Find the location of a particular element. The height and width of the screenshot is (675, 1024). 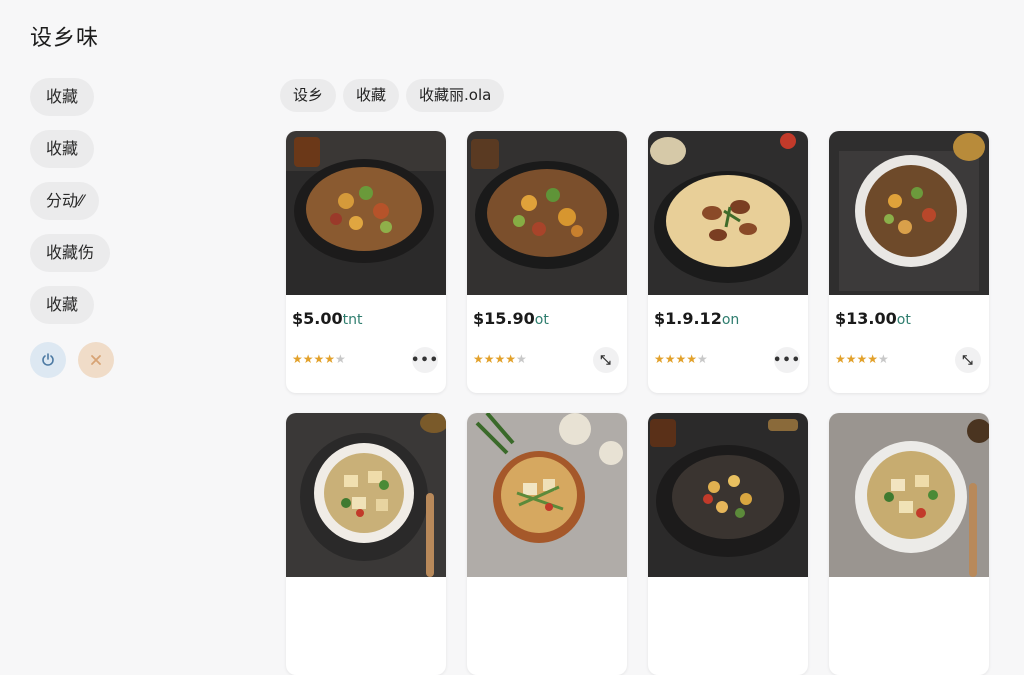

refresh-button is located at coordinates (48, 360).